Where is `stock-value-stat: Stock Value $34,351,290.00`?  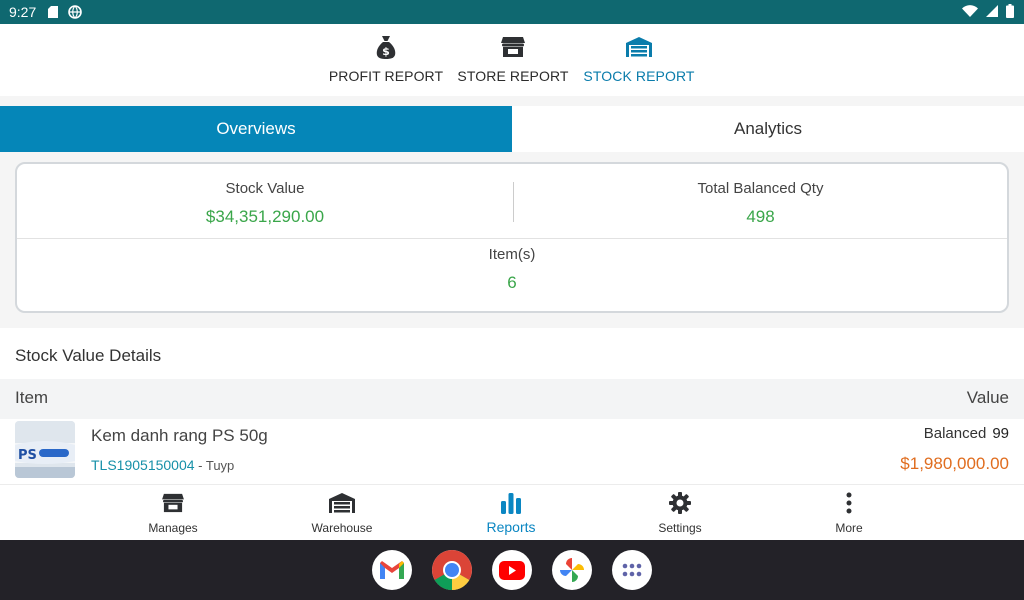 stock-value-stat: Stock Value $34,351,290.00 is located at coordinates (265, 203).